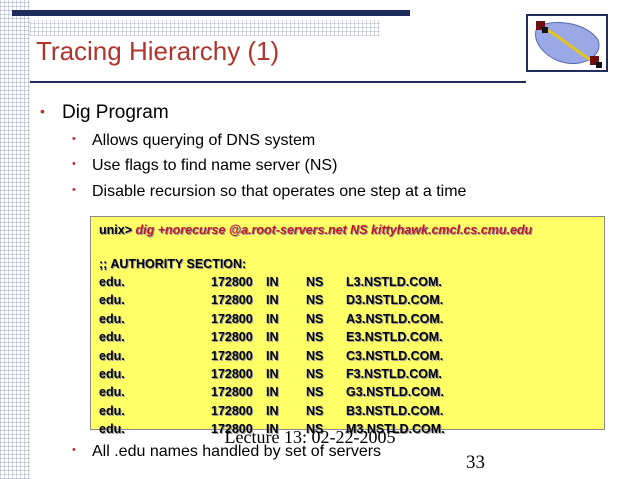 Image resolution: width=638 pixels, height=479 pixels. What do you see at coordinates (395, 410) in the screenshot?
I see `record-target: B3.NSTLD.COM.` at bounding box center [395, 410].